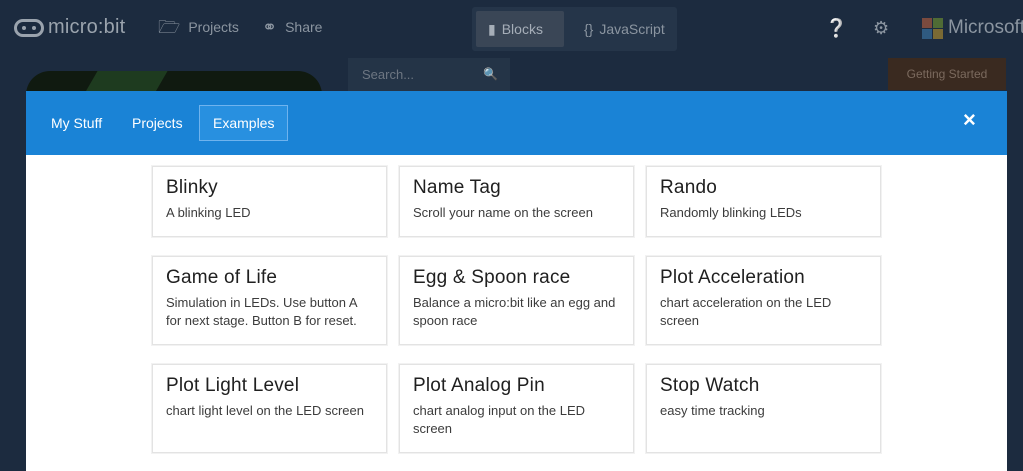 The image size is (1023, 471). What do you see at coordinates (490, 74) in the screenshot?
I see `search-icon: 🔍` at bounding box center [490, 74].